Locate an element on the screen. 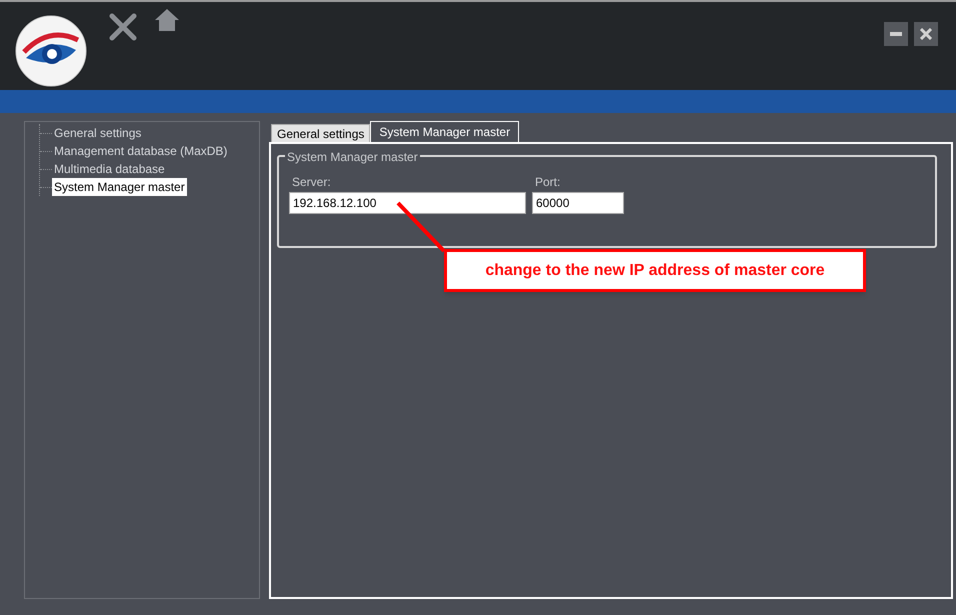 The image size is (956, 615). input-field: 192.168.12.100 is located at coordinates (407, 203).